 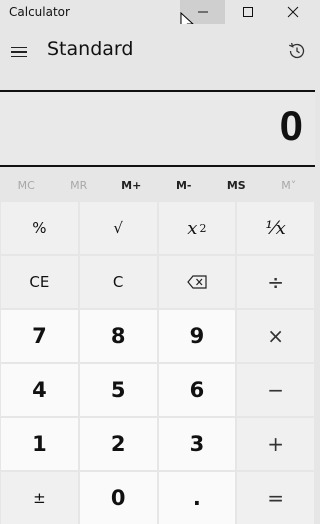 I want to click on maximize-icon, so click(x=247, y=12).